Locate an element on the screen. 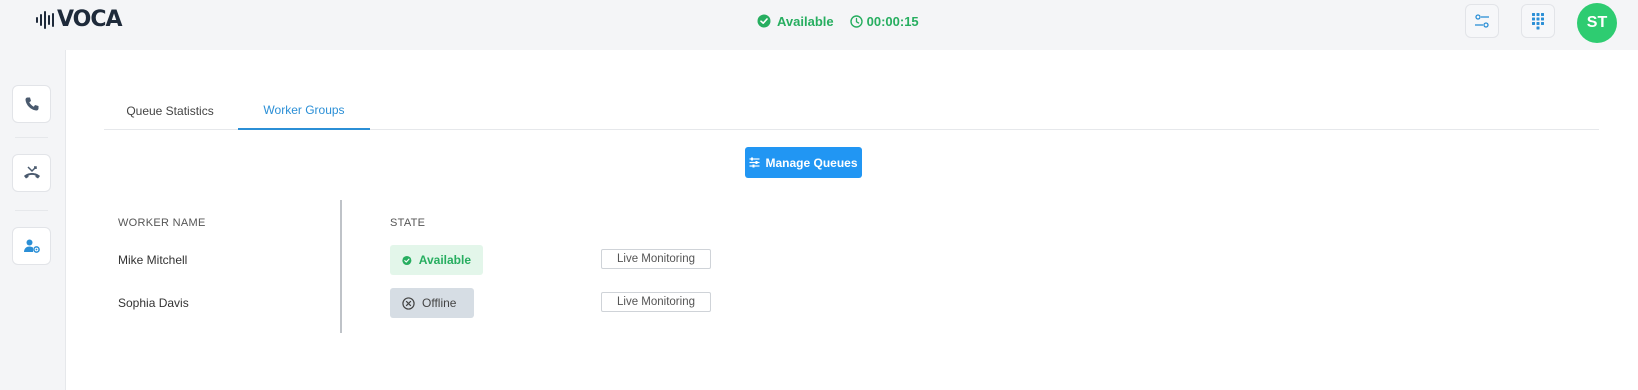  tab-queue-statistics: Queue Statistics is located at coordinates (170, 111).